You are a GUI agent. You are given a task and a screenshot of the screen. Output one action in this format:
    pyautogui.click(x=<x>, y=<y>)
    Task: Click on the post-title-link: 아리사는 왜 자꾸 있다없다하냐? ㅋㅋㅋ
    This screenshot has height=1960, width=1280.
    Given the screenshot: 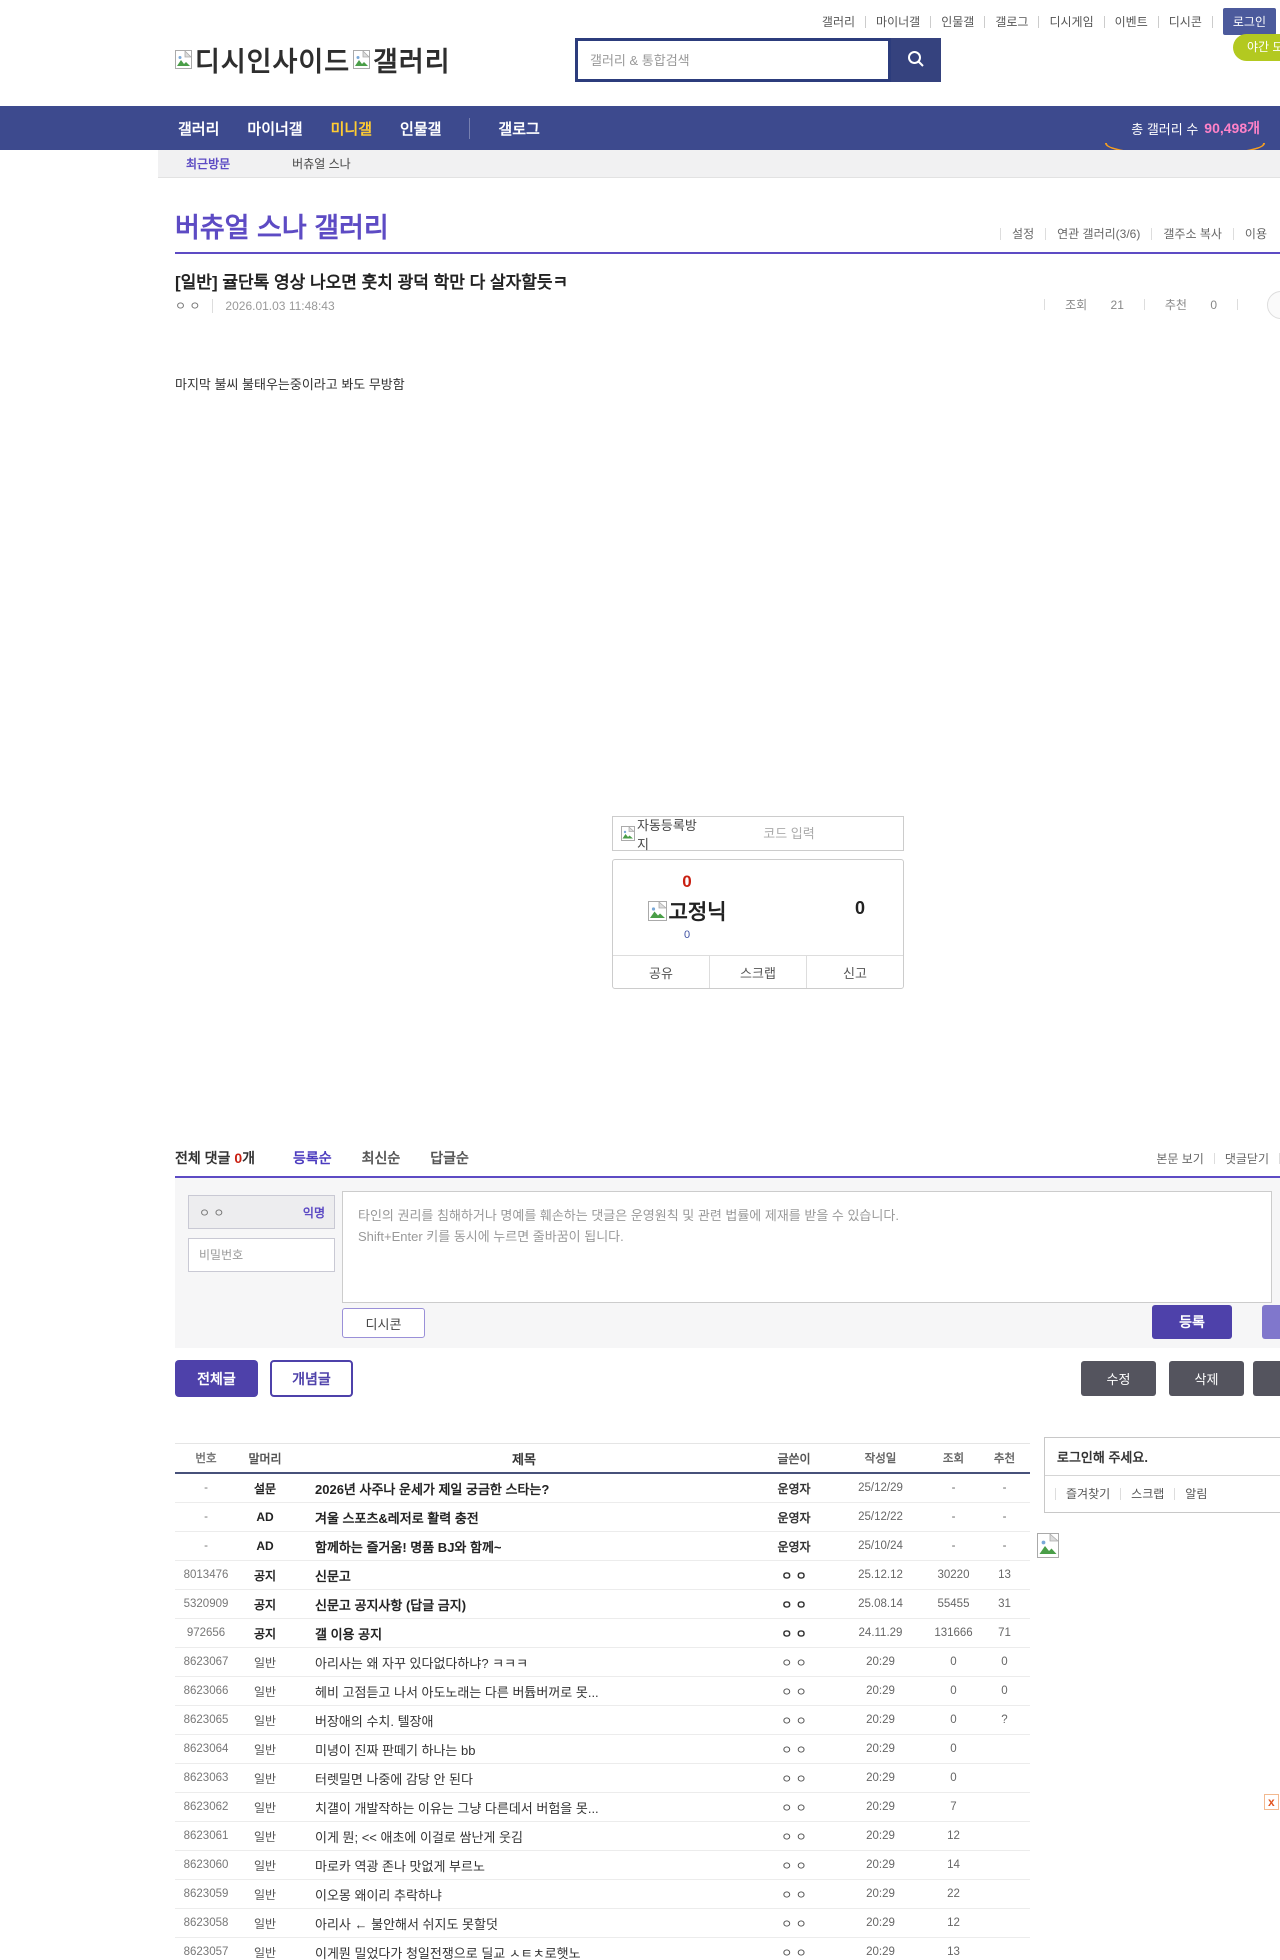 What is the action you would take?
    pyautogui.click(x=524, y=1662)
    